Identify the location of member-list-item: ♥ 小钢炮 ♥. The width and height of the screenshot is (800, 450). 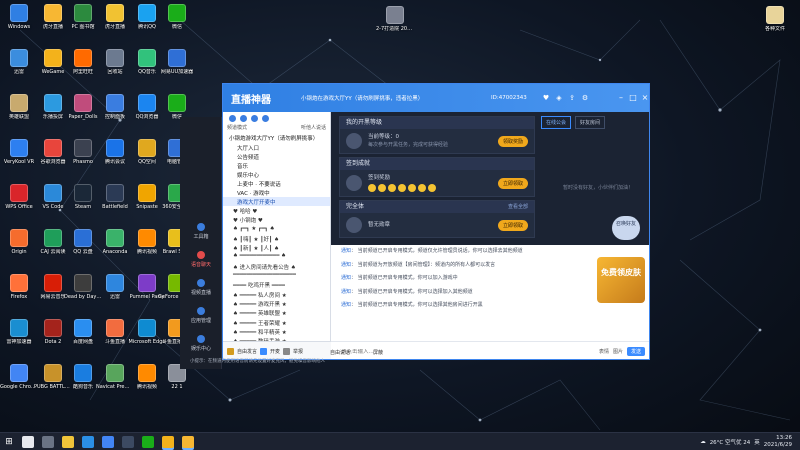
(276, 219).